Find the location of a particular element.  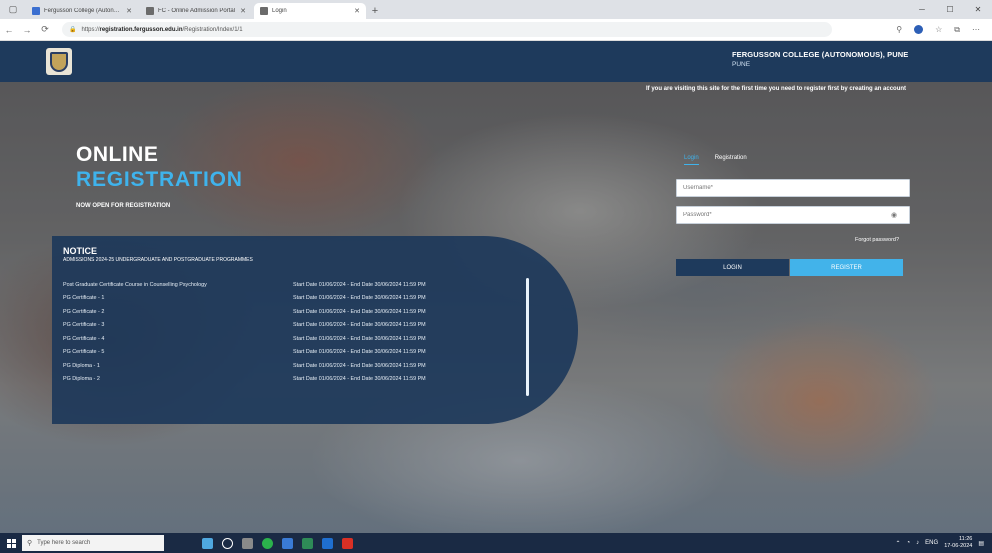

tab-title: FC - Online Admission Portal is located at coordinates (197, 11).